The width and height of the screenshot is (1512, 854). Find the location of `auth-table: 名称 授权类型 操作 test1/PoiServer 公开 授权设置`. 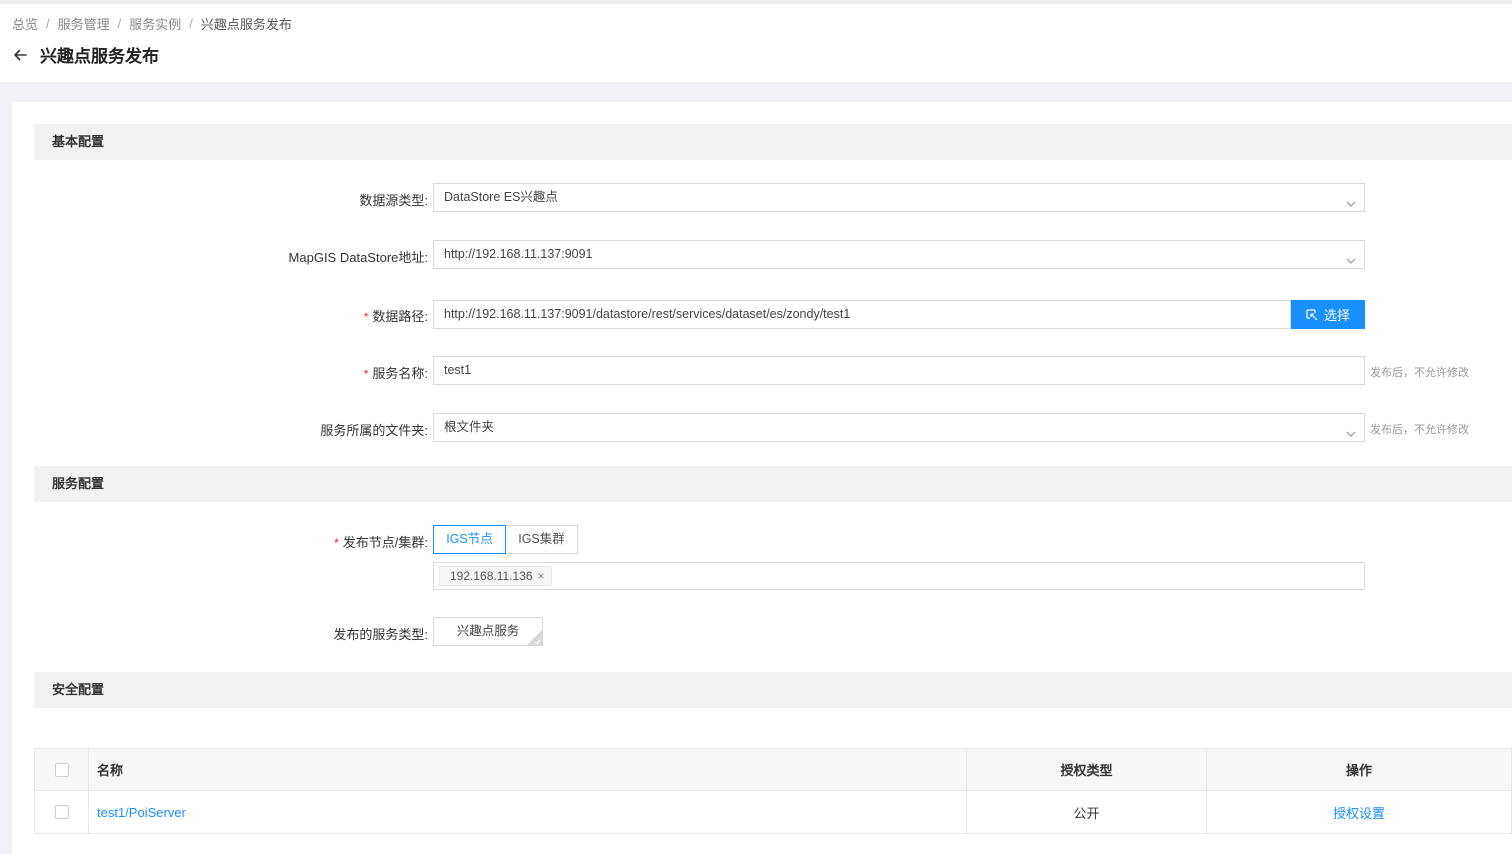

auth-table: 名称 授权类型 操作 test1/PoiServer 公开 授权设置 is located at coordinates (773, 791).